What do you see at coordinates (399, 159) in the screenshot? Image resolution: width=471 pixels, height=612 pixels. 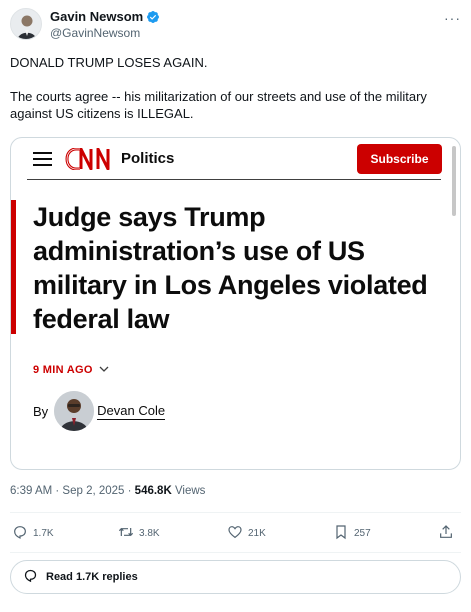 I see `subscribe-button: Subscribe` at bounding box center [399, 159].